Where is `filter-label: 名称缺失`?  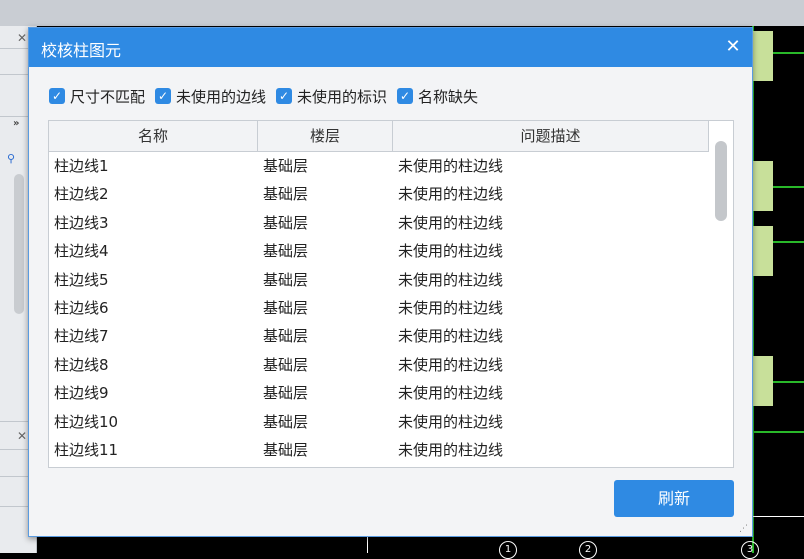 filter-label: 名称缺失 is located at coordinates (448, 96).